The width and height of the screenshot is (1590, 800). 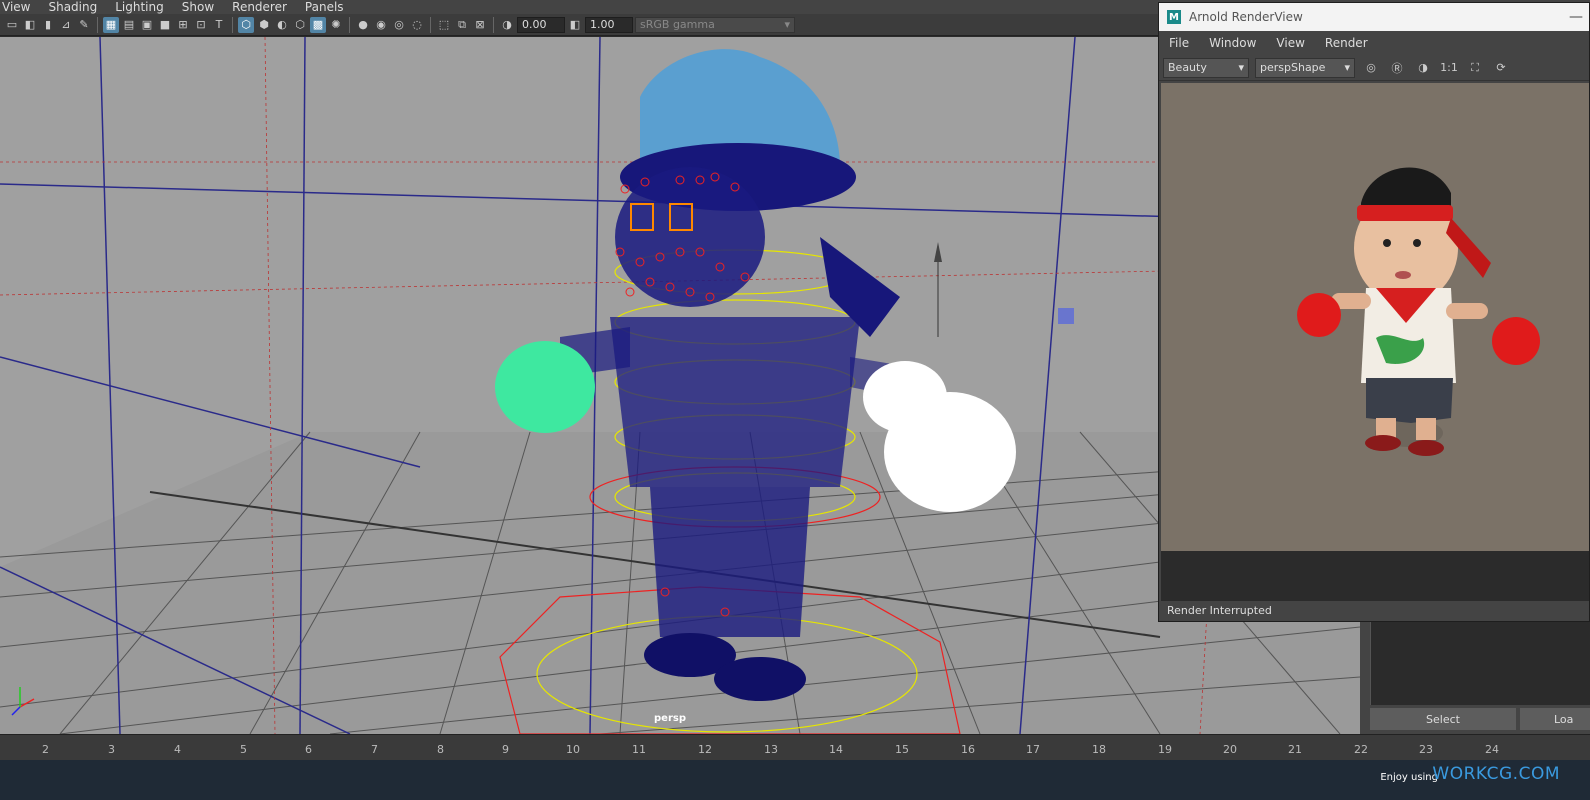 What do you see at coordinates (1555, 719) in the screenshot?
I see `load-button: Loa` at bounding box center [1555, 719].